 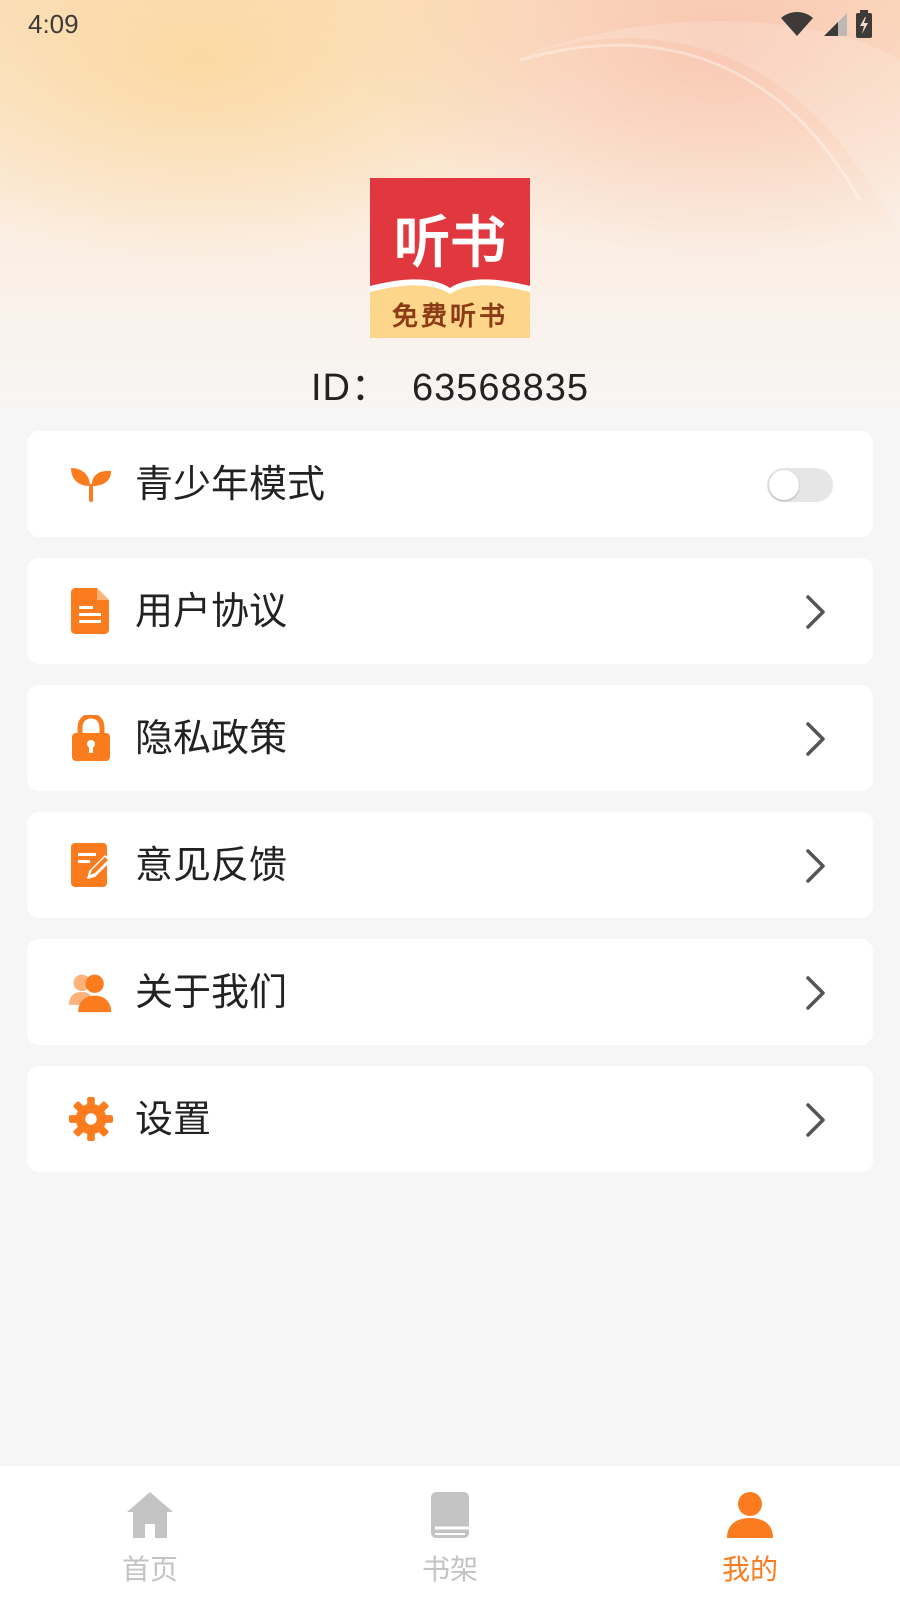 I want to click on menu-label-privacy-policy: 隐私政策, so click(x=211, y=738).